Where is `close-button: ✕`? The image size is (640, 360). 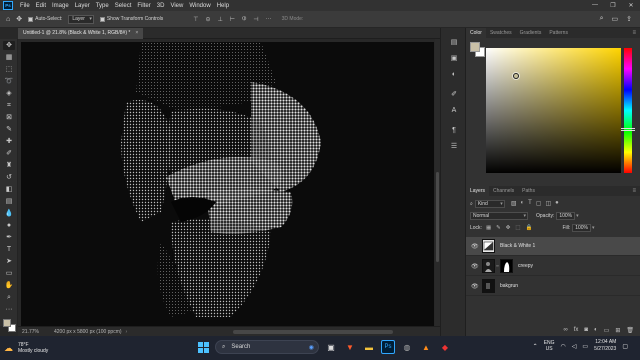
close-button: ✕ is located at coordinates (631, 5).